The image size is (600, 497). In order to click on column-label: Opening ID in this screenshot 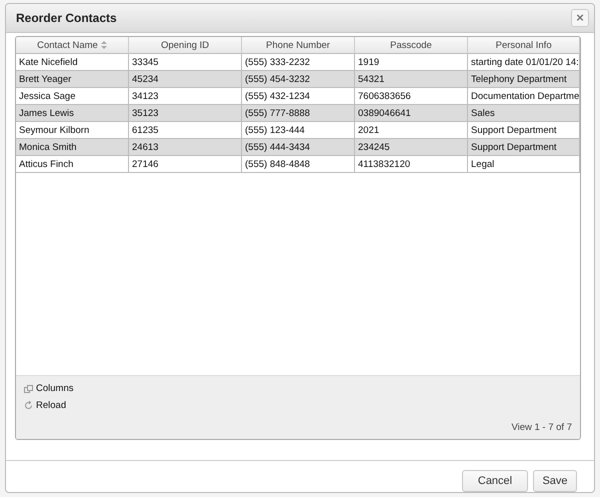, I will do `click(185, 45)`.